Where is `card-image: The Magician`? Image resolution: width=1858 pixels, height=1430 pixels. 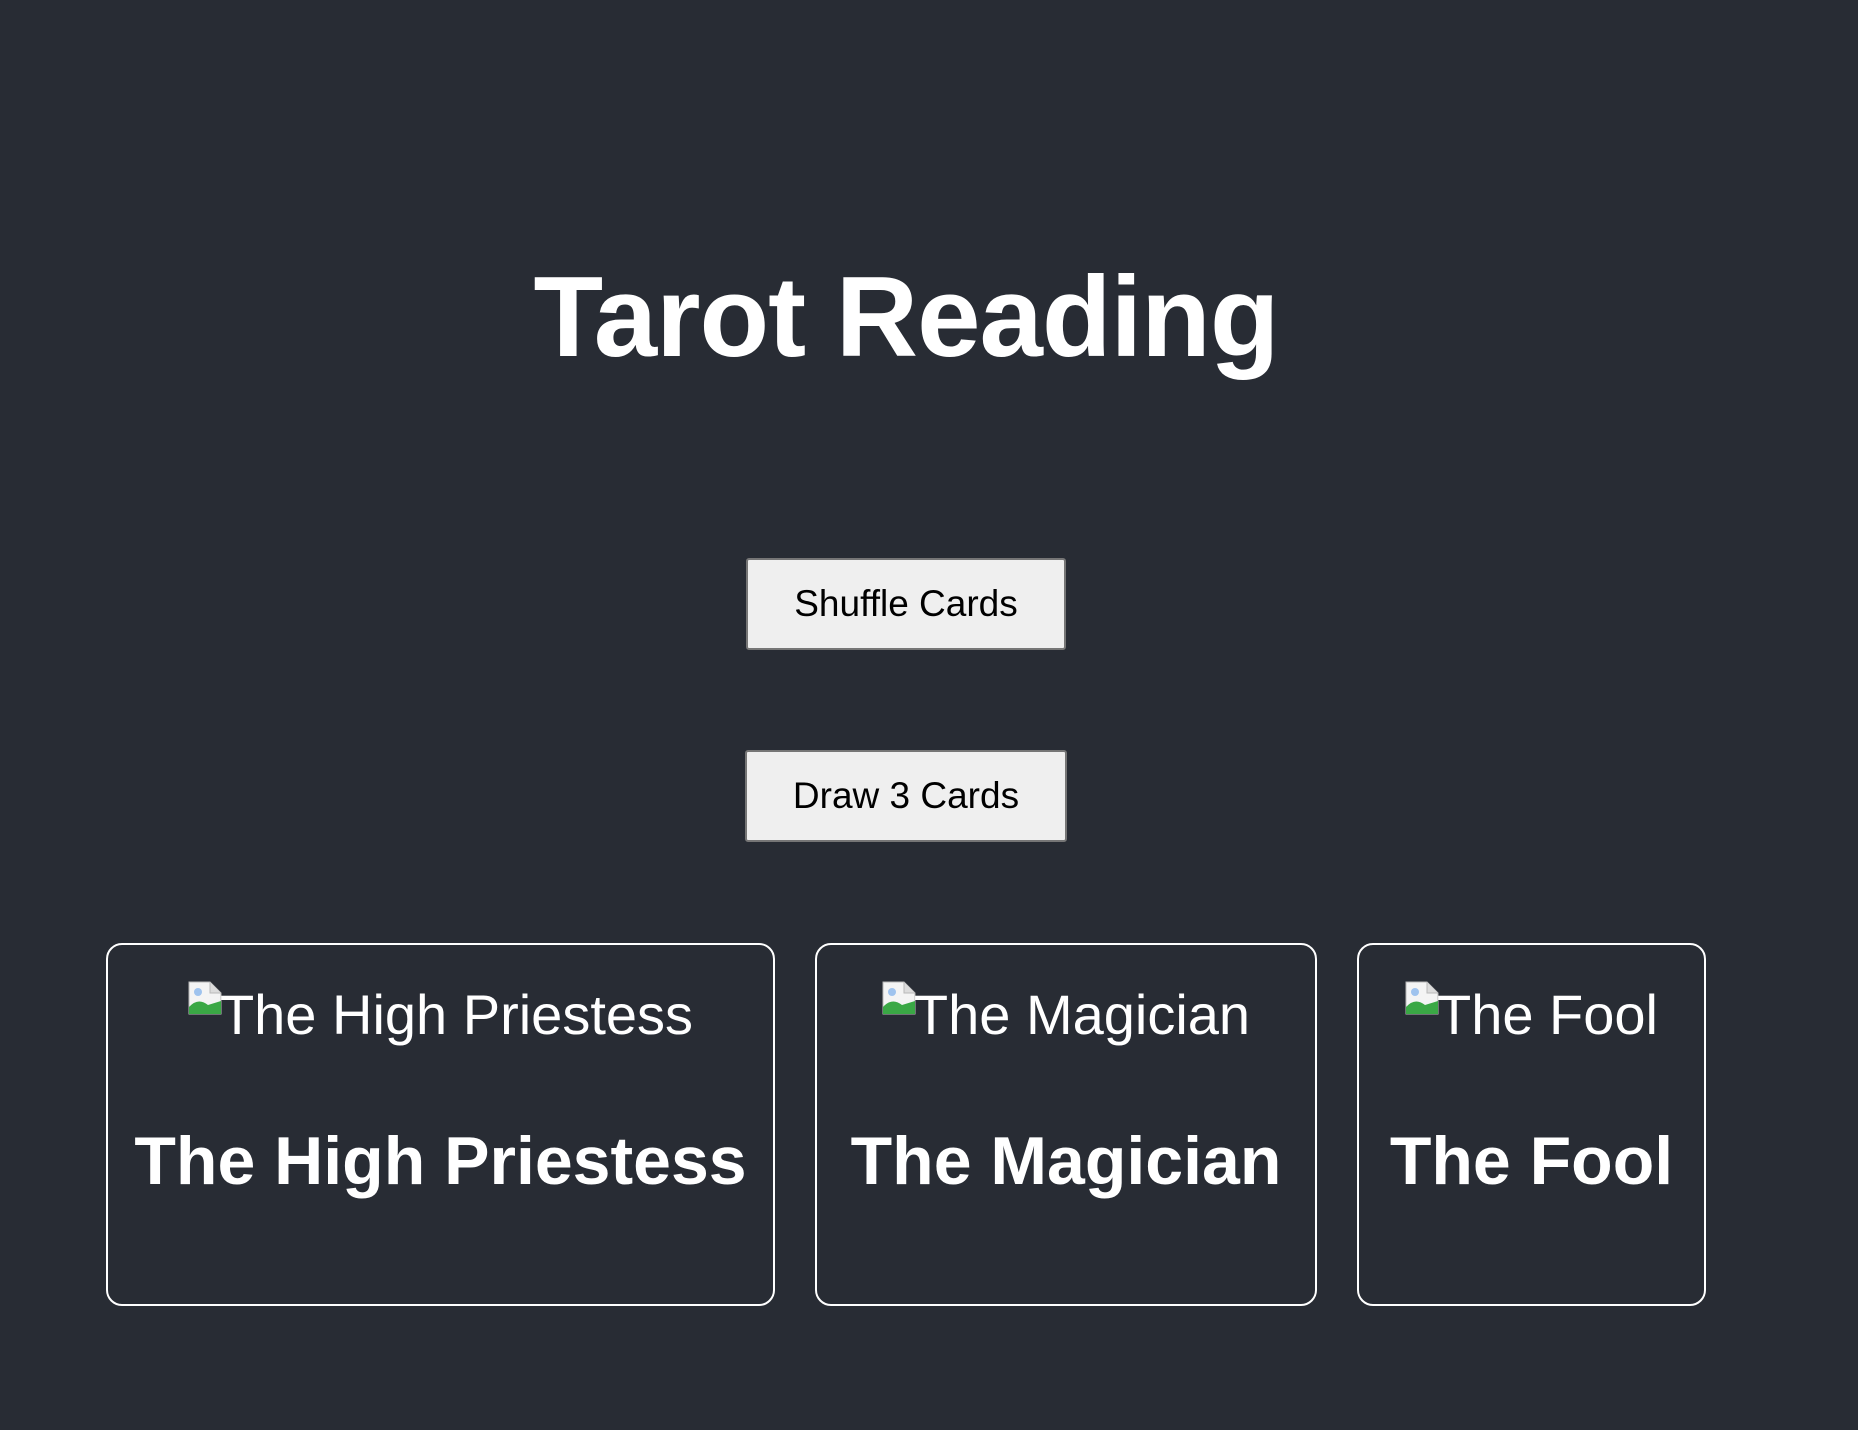 card-image: The Magician is located at coordinates (1066, 1015).